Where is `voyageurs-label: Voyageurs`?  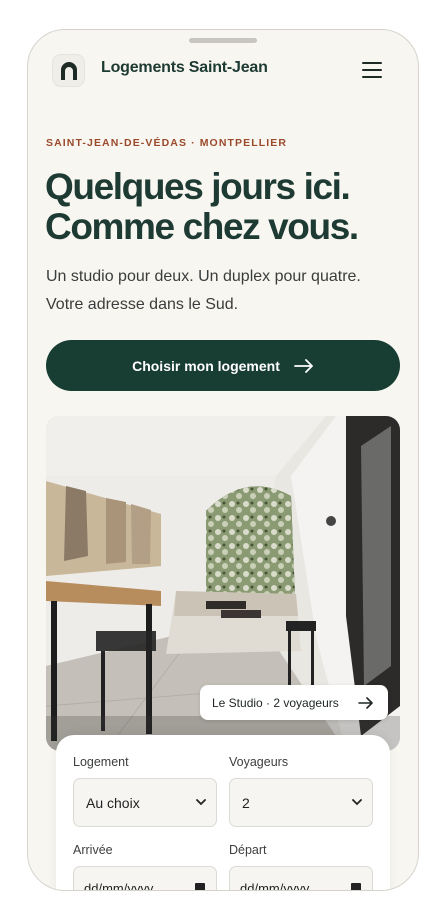
voyageurs-label: Voyageurs is located at coordinates (259, 762).